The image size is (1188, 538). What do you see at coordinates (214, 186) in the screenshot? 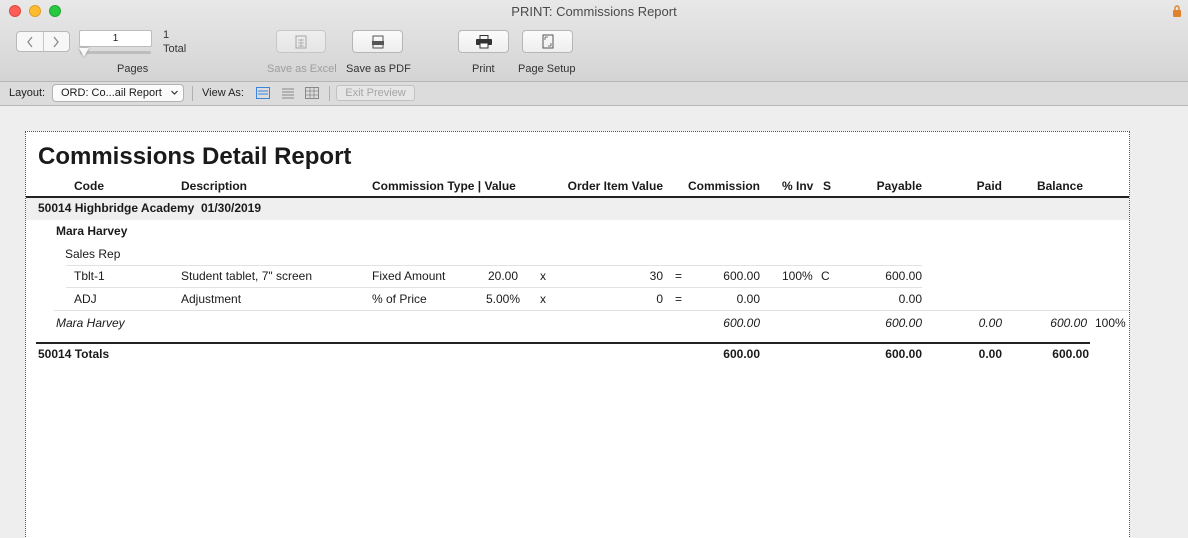
I see `header-description: Description` at bounding box center [214, 186].